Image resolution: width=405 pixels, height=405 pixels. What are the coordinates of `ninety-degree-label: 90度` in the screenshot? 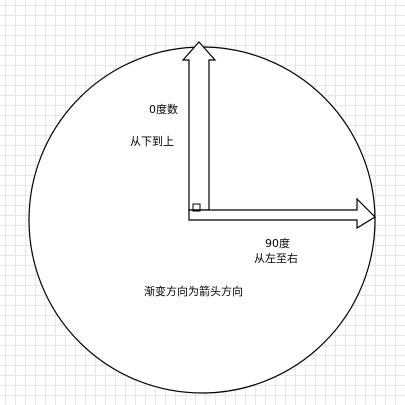 It's located at (277, 243).